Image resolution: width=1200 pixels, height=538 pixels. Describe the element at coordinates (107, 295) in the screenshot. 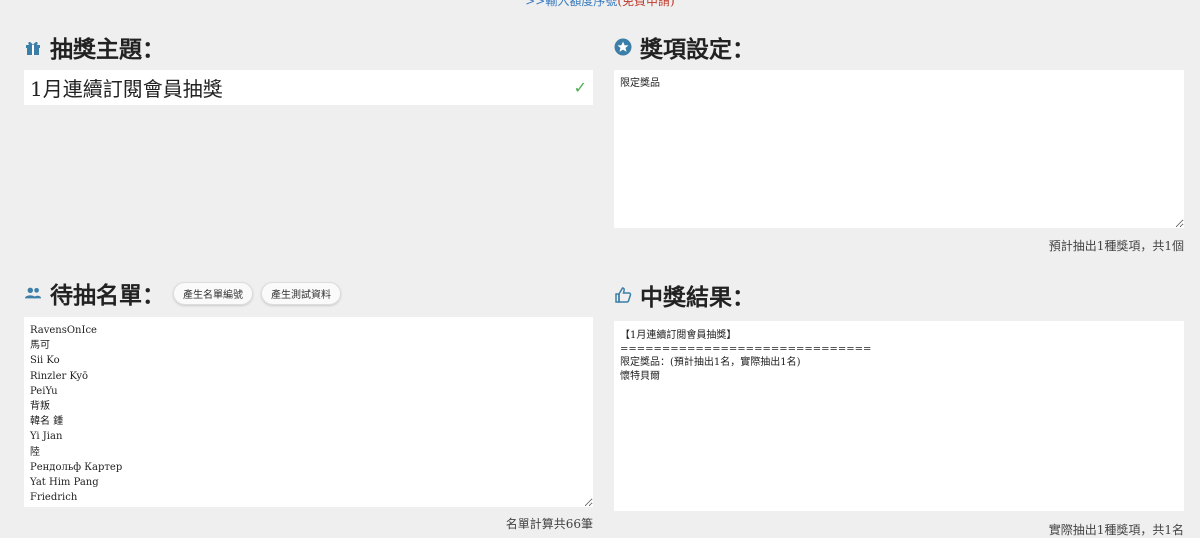

I see `candidates-heading-text: 待抽名單：` at that location.